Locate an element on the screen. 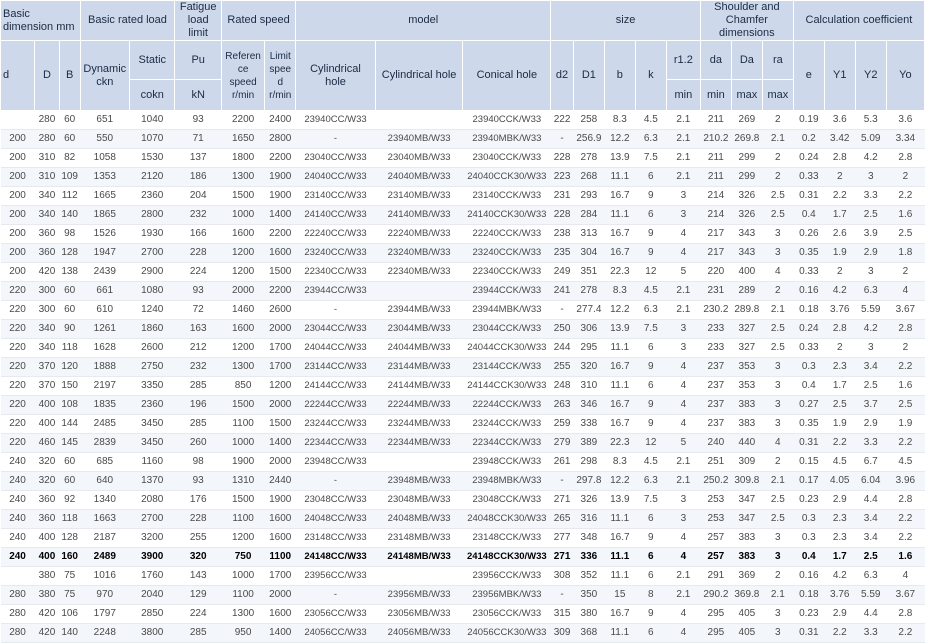  table-cell: 280 is located at coordinates (17, 614).